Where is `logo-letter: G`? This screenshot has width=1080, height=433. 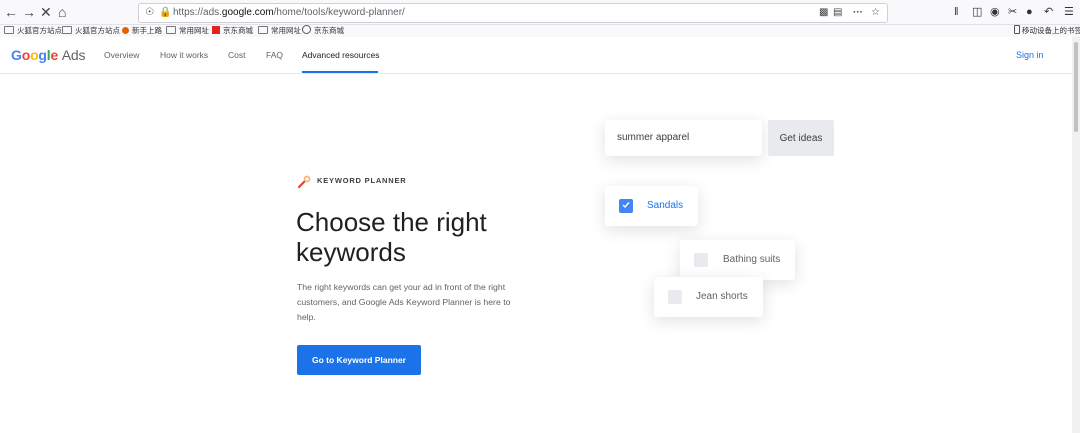
logo-letter: G is located at coordinates (16, 55).